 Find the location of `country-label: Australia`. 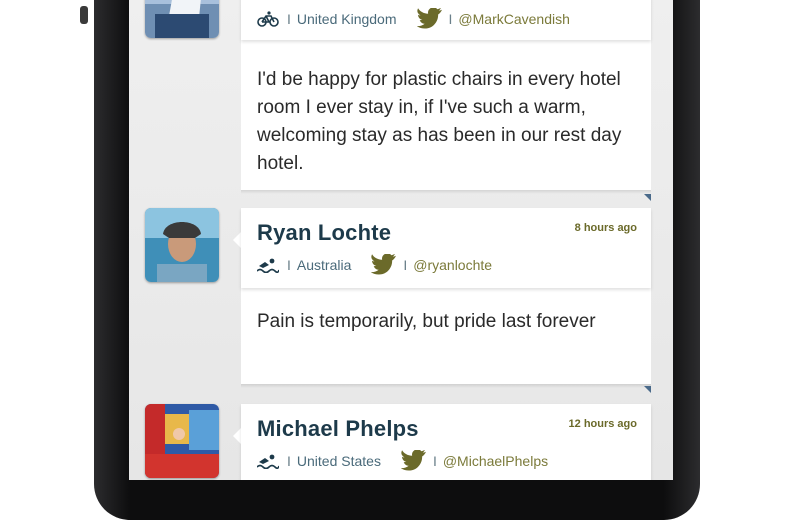

country-label: Australia is located at coordinates (324, 265).